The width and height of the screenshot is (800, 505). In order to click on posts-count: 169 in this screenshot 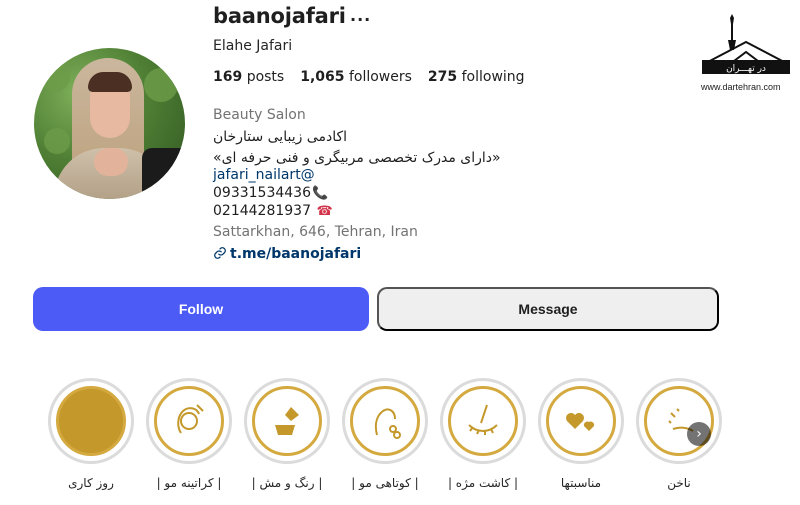, I will do `click(228, 77)`.